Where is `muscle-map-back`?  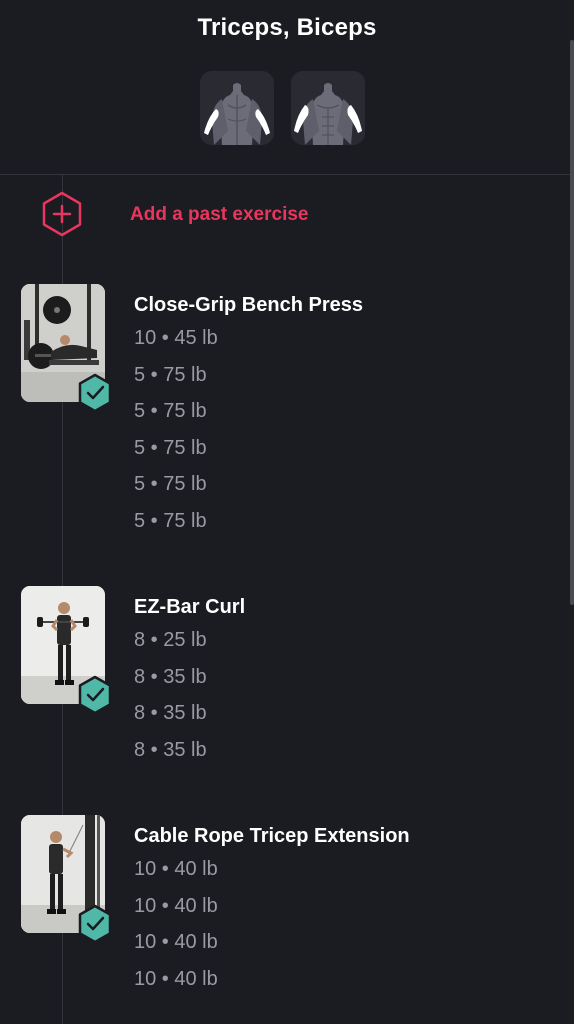
muscle-map-back is located at coordinates (237, 108).